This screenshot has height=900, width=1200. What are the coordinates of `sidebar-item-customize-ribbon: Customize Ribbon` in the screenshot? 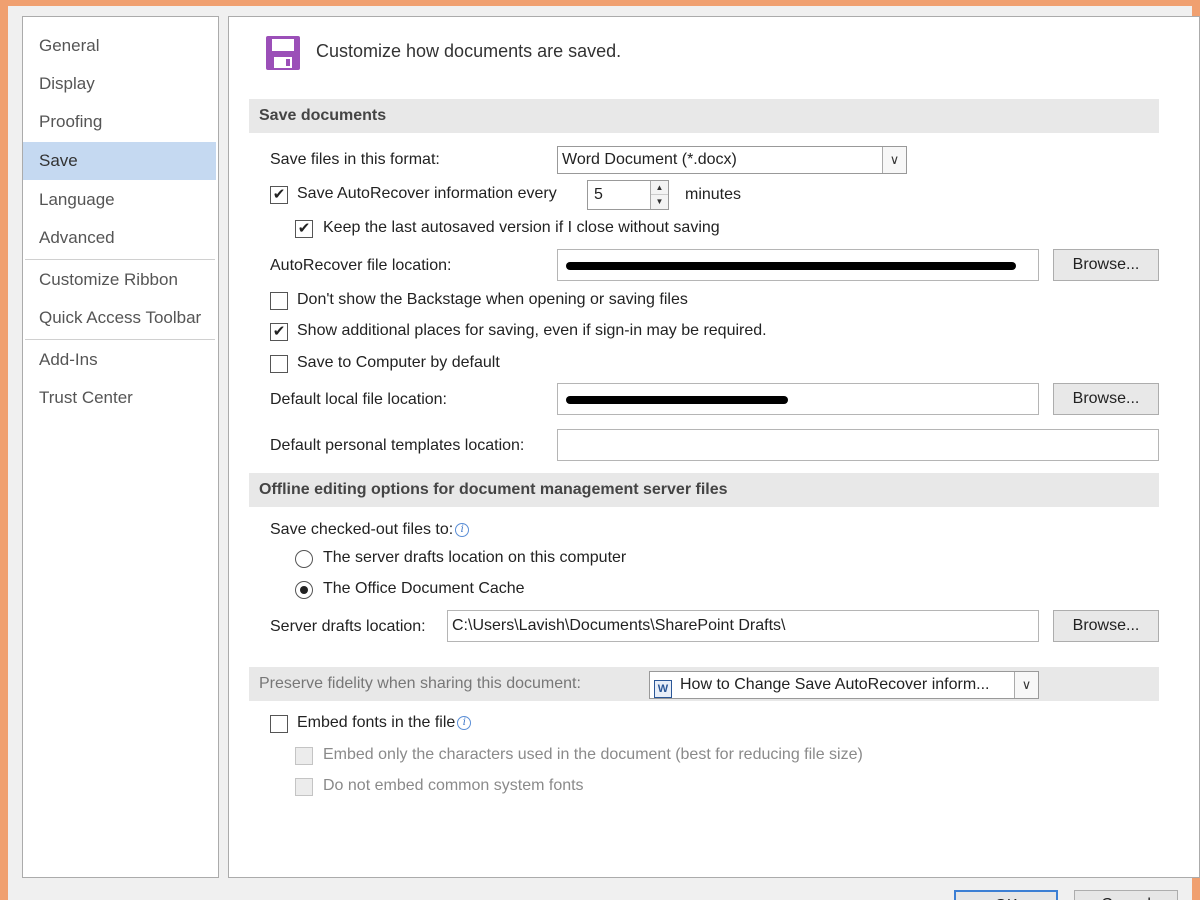 It's located at (119, 280).